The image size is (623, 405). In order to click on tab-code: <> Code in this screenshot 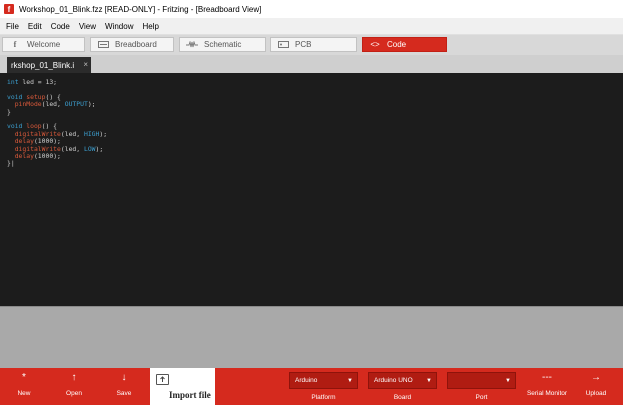, I will do `click(404, 44)`.